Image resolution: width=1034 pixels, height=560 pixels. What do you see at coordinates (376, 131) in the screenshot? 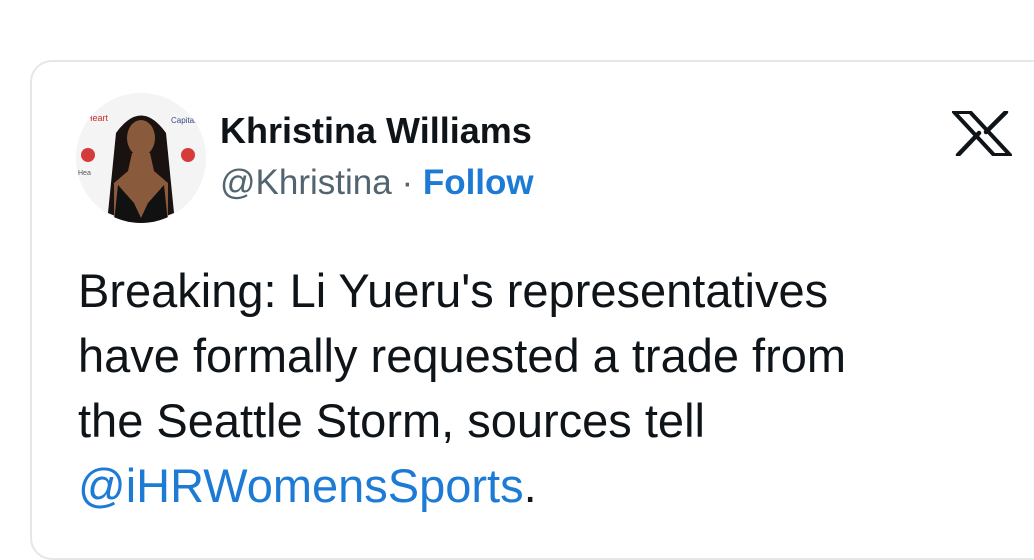
I see `author-display-name: Khristina Williams` at bounding box center [376, 131].